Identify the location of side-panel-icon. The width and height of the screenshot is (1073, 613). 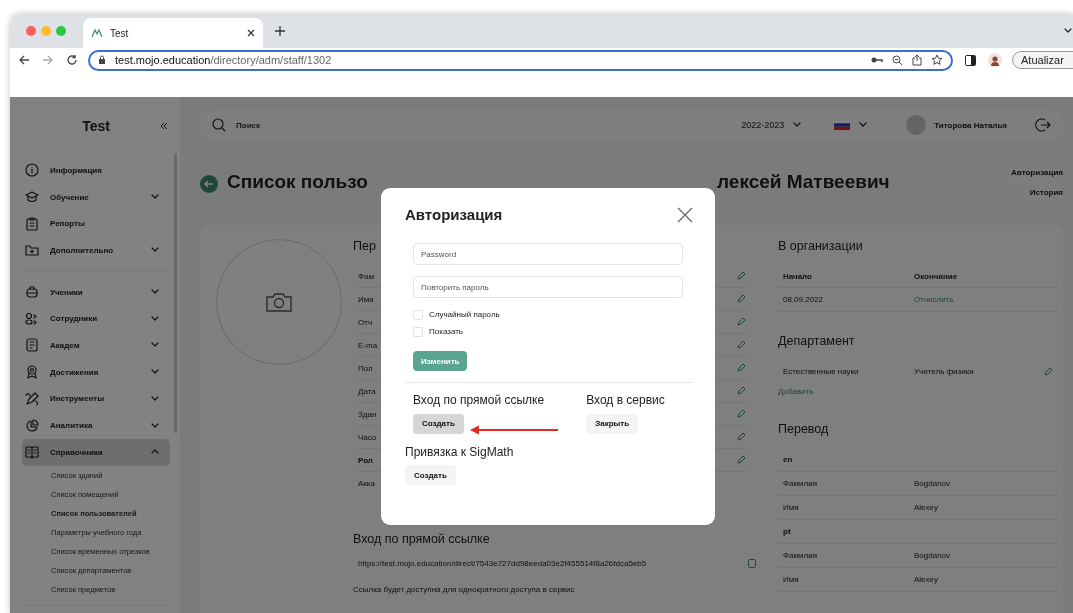
(970, 60).